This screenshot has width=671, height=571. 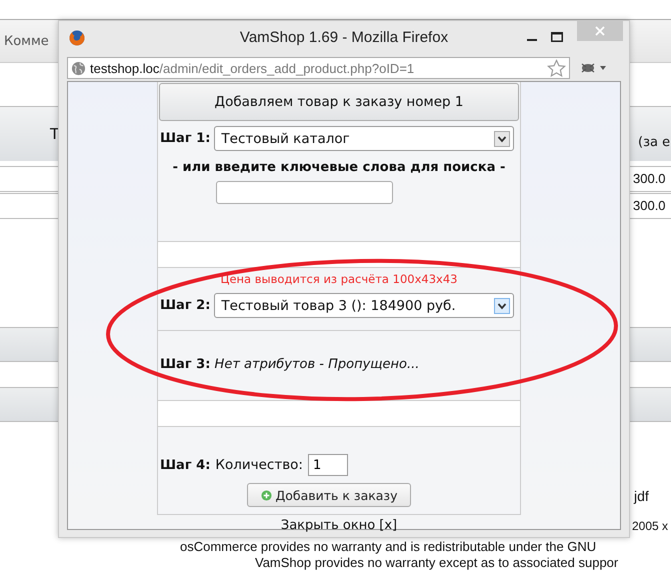 What do you see at coordinates (593, 68) in the screenshot?
I see `bug-icon` at bounding box center [593, 68].